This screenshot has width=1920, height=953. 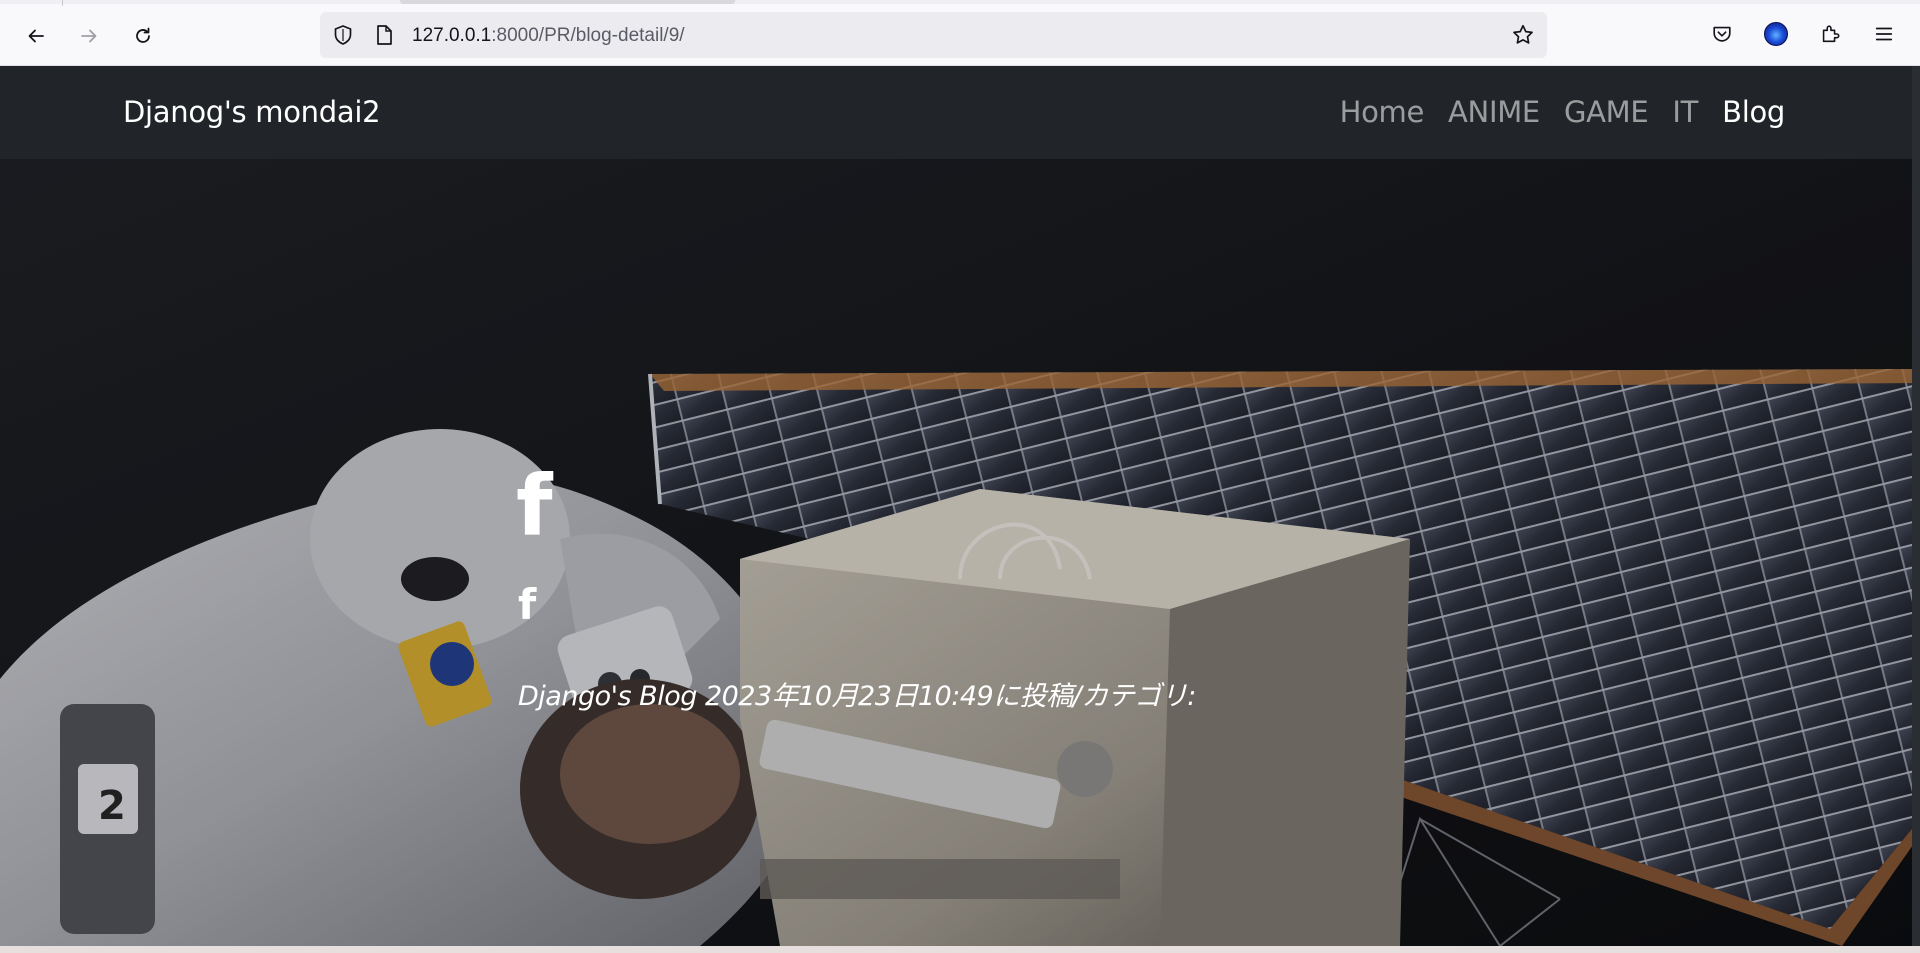 I want to click on page-icon, so click(x=384, y=35).